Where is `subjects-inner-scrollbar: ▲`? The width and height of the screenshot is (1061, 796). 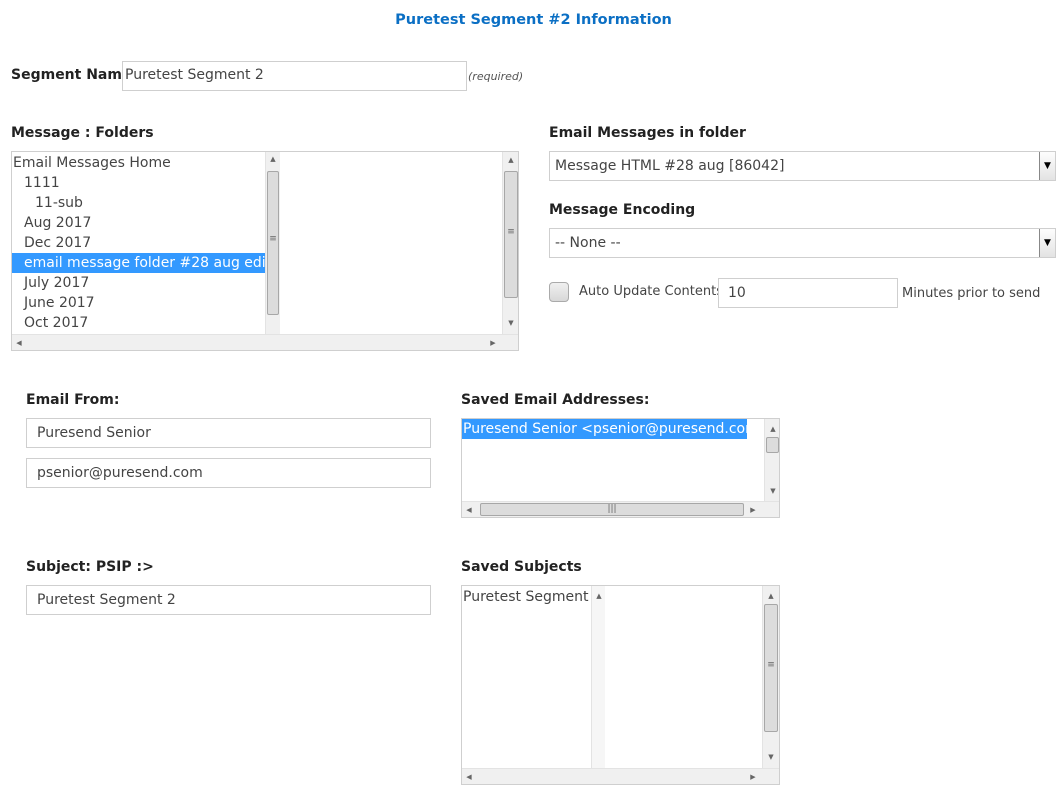 subjects-inner-scrollbar: ▲ is located at coordinates (598, 677).